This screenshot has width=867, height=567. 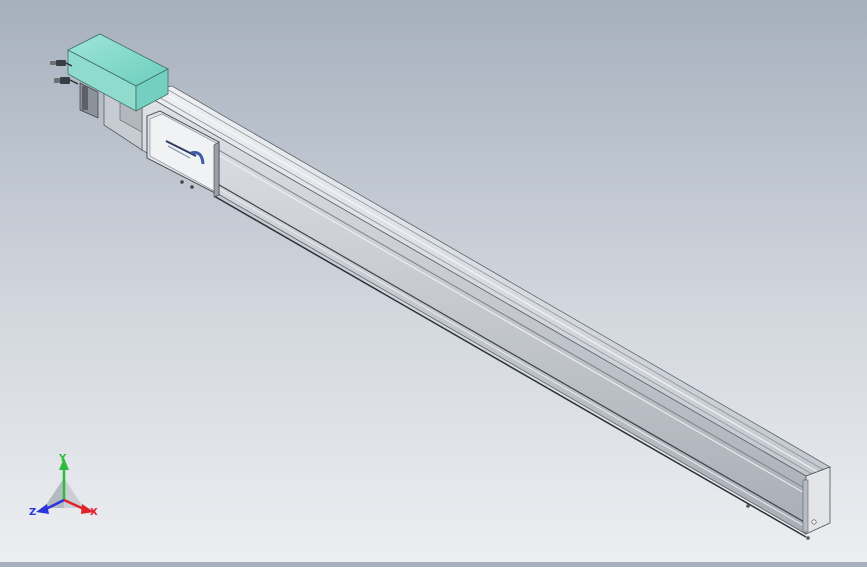 What do you see at coordinates (62, 458) in the screenshot?
I see `y-axis-label: Y` at bounding box center [62, 458].